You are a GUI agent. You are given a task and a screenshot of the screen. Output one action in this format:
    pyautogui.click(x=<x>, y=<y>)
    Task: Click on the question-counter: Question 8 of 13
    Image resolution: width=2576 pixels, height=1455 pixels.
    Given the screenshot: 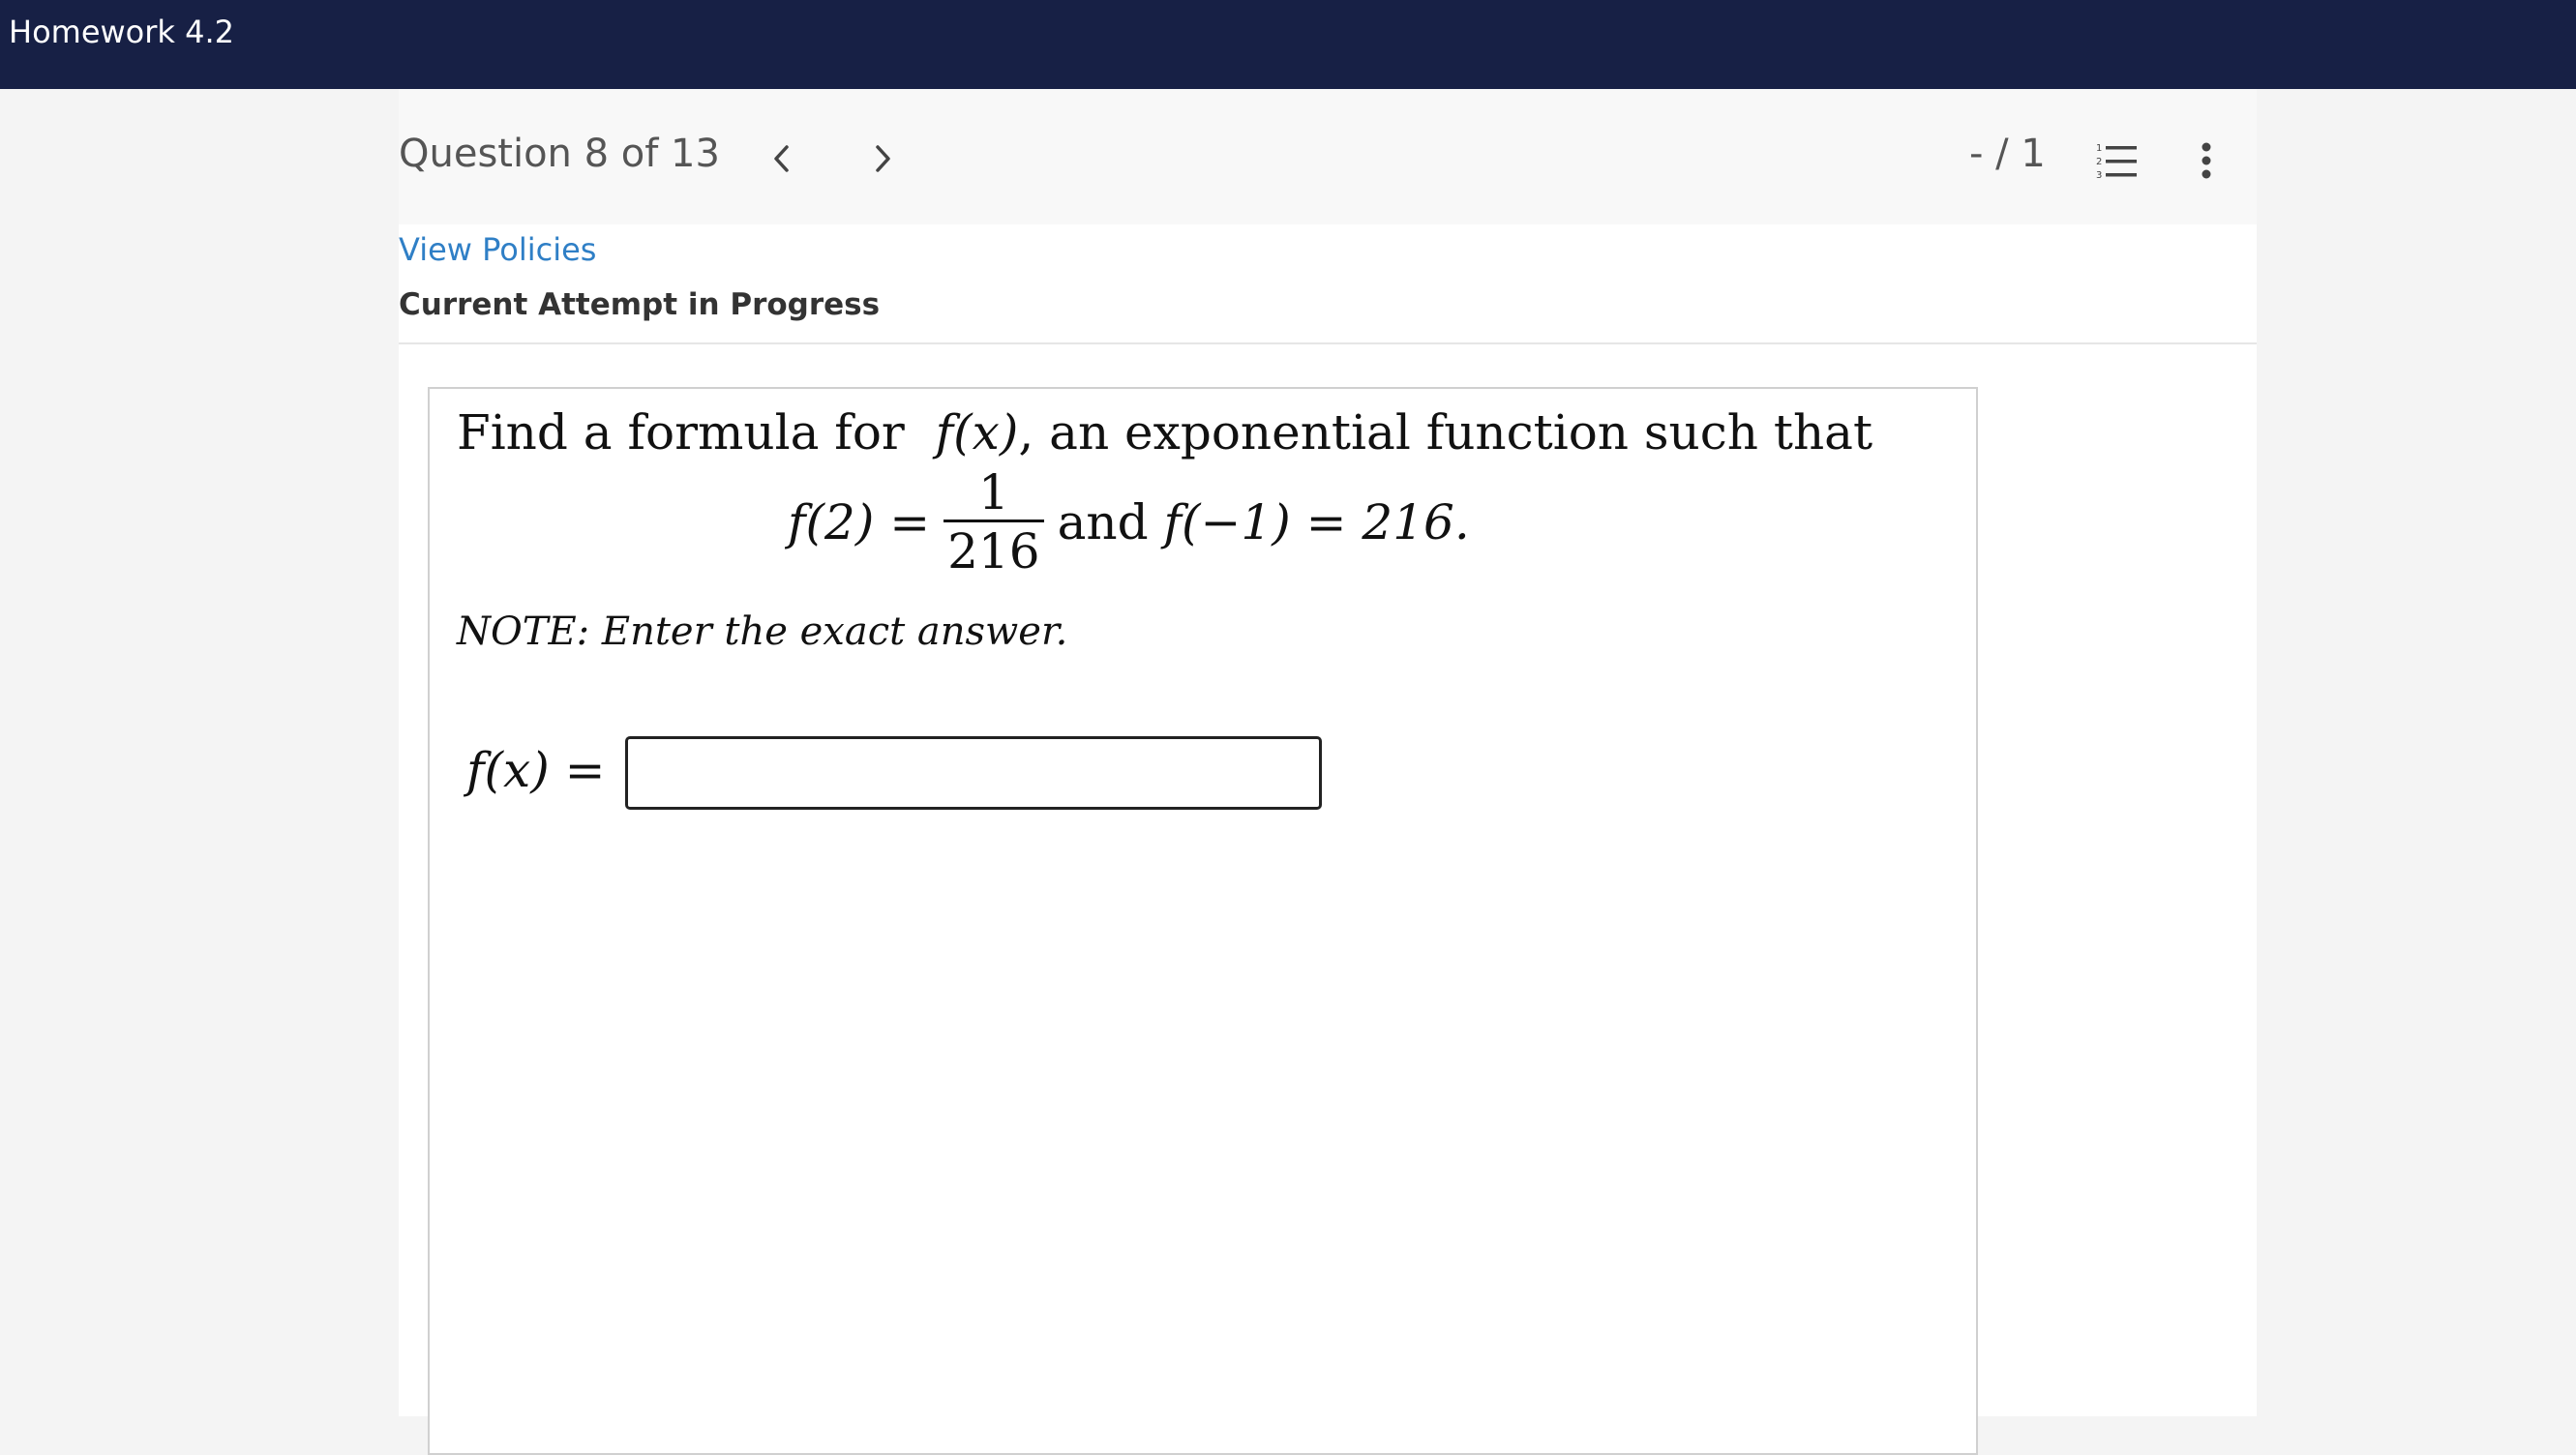 What is the action you would take?
    pyautogui.click(x=559, y=154)
    